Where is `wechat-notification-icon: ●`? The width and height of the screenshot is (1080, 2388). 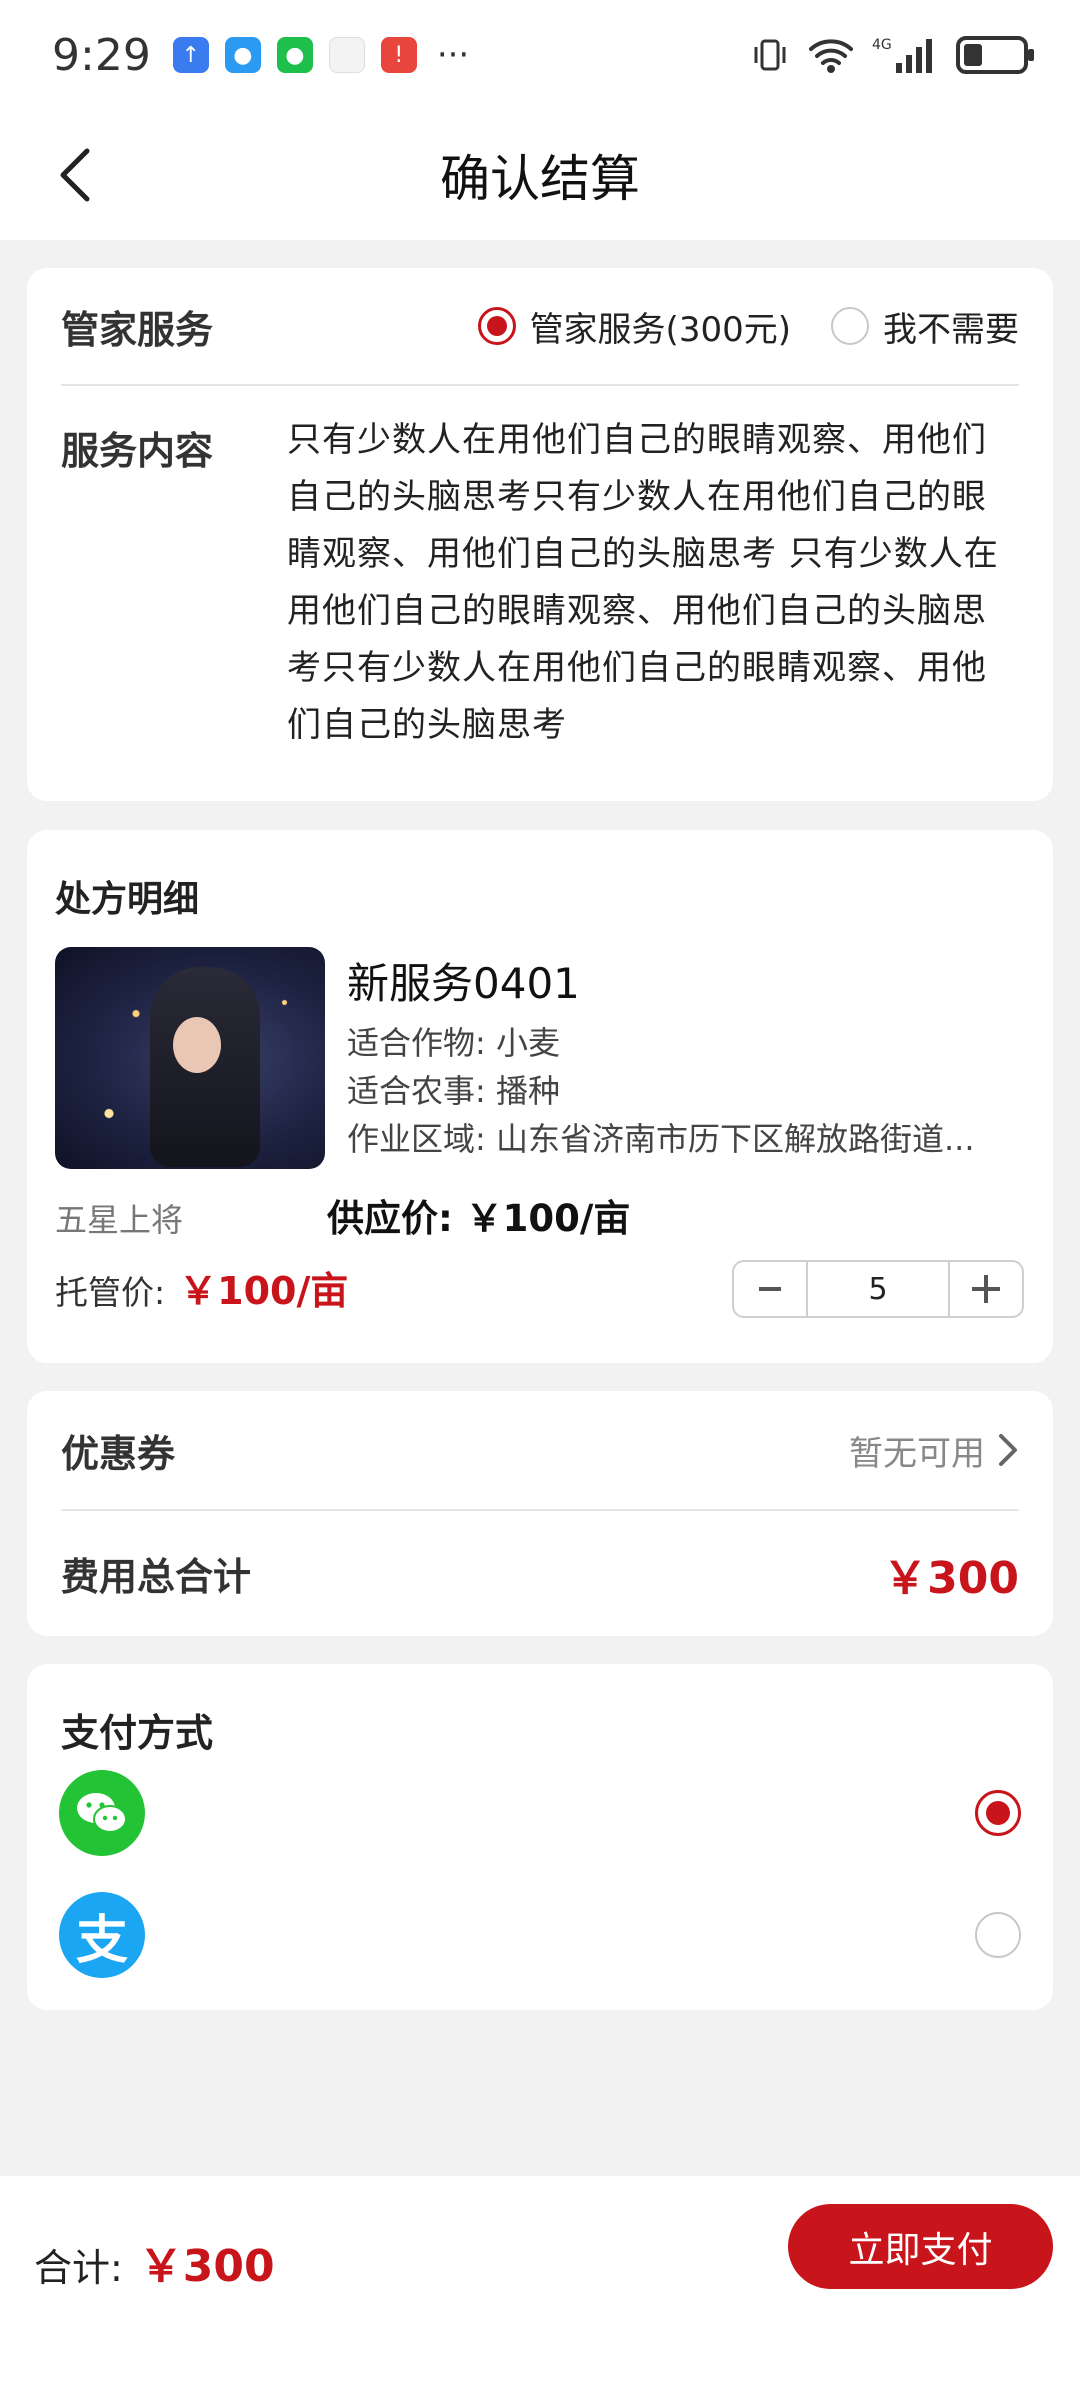 wechat-notification-icon: ● is located at coordinates (294, 55).